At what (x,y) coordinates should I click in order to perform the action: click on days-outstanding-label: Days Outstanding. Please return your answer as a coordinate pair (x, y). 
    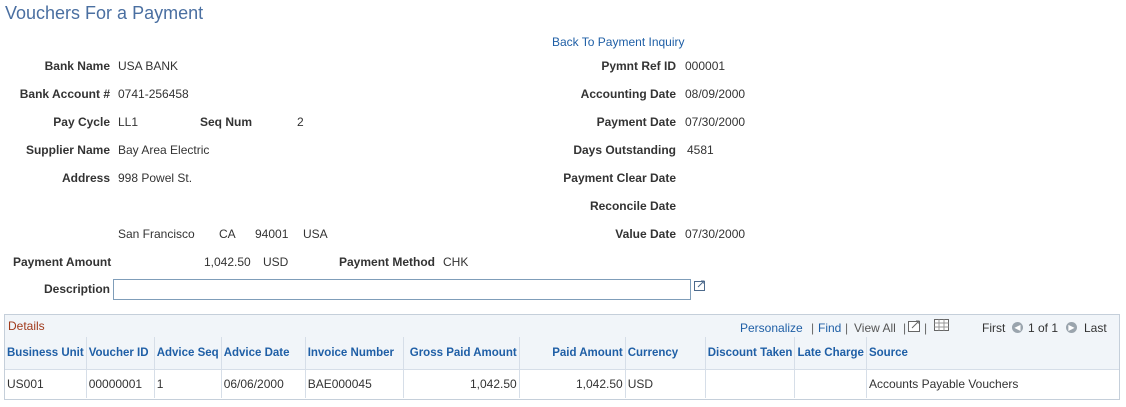
    Looking at the image, I should click on (624, 150).